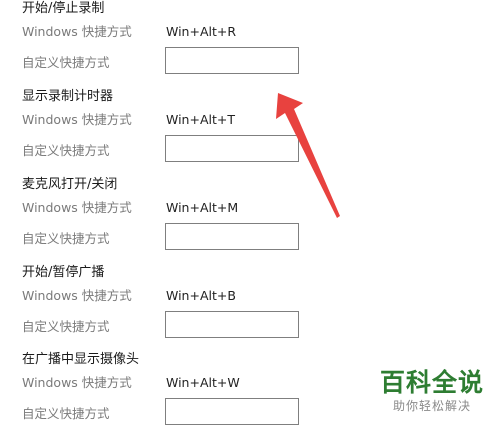 The image size is (500, 429). Describe the element at coordinates (202, 207) in the screenshot. I see `windows-shortcut-value: Win+Alt+M` at that location.